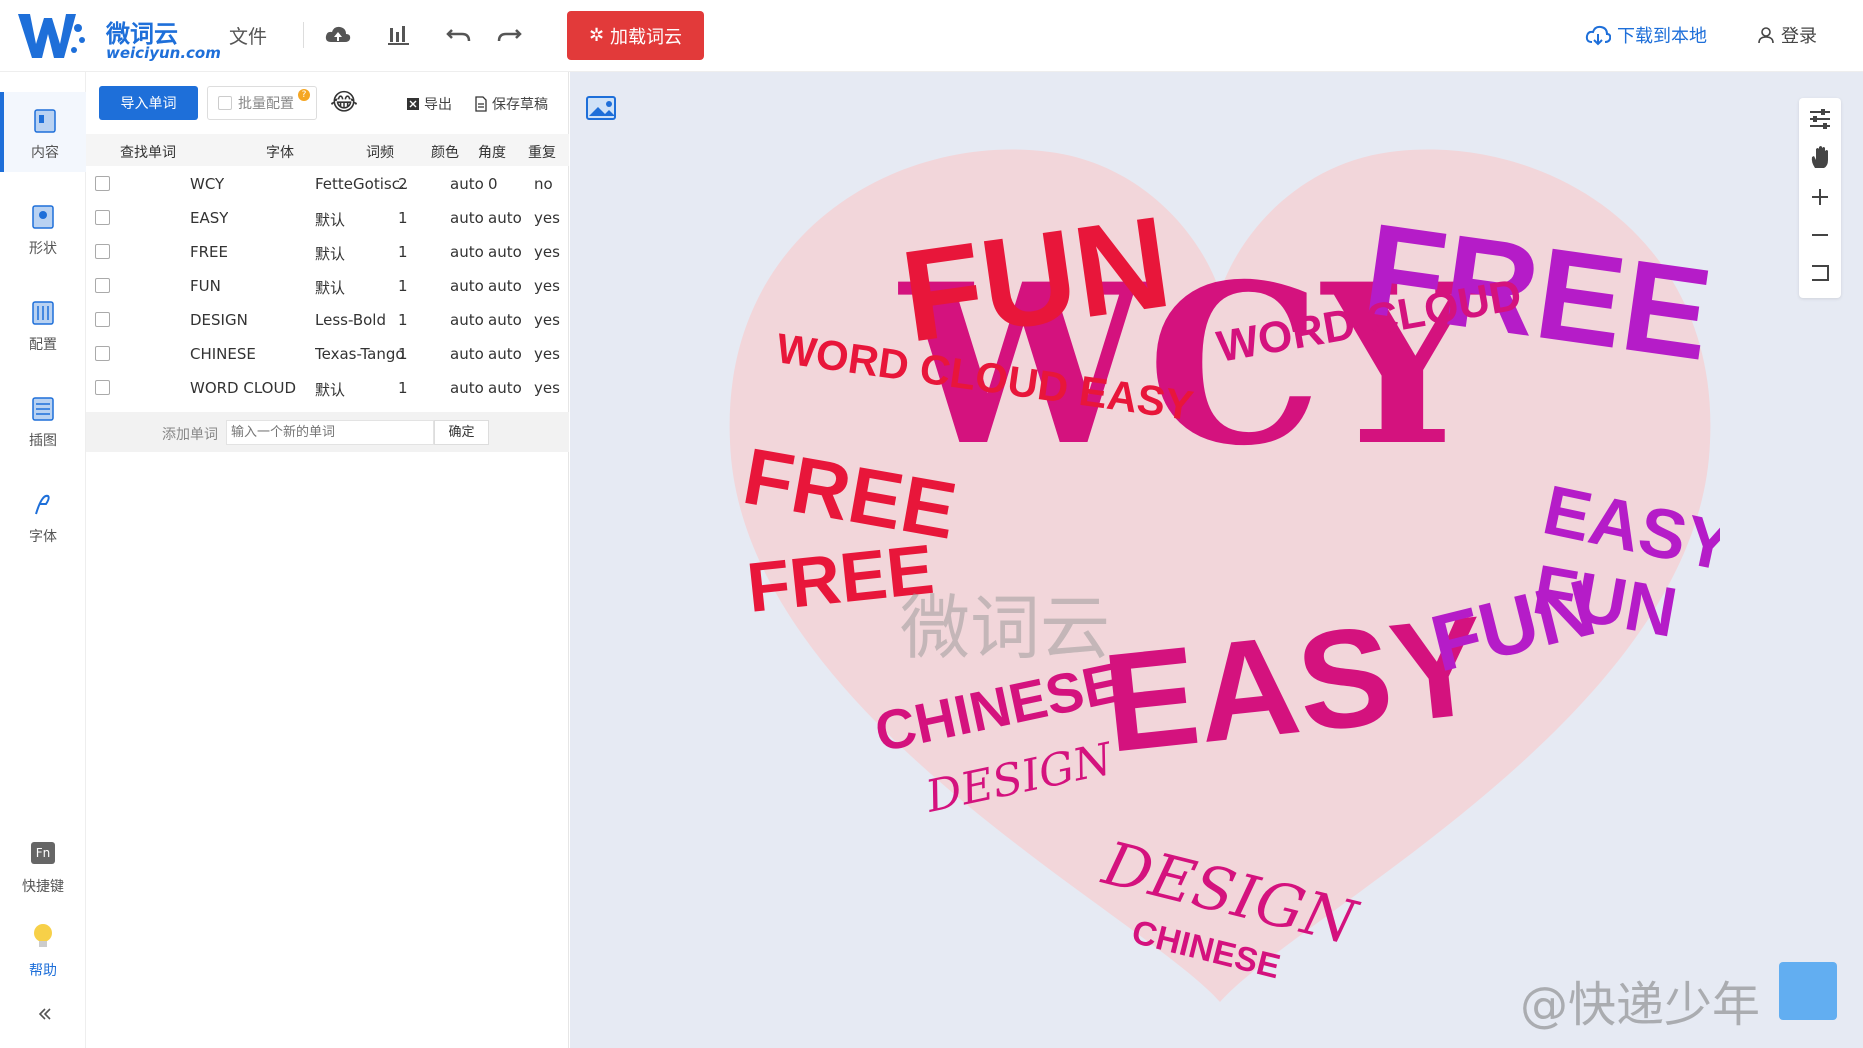  I want to click on cloud-download-icon, so click(1598, 35).